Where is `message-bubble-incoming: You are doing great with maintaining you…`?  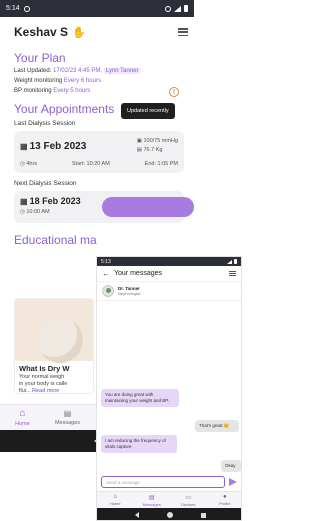 message-bubble-incoming: You are doing great with maintaining you… is located at coordinates (140, 398).